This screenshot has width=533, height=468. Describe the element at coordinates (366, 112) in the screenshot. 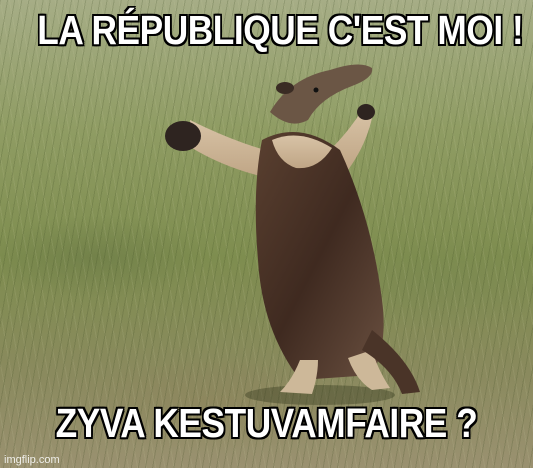

I see `right-paw` at that location.